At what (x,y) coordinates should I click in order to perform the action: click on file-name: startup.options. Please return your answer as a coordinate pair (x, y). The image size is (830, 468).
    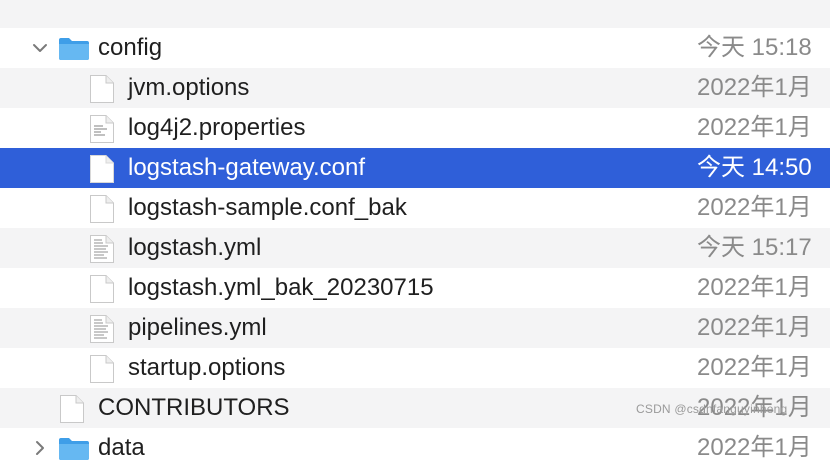
    Looking at the image, I should click on (207, 367).